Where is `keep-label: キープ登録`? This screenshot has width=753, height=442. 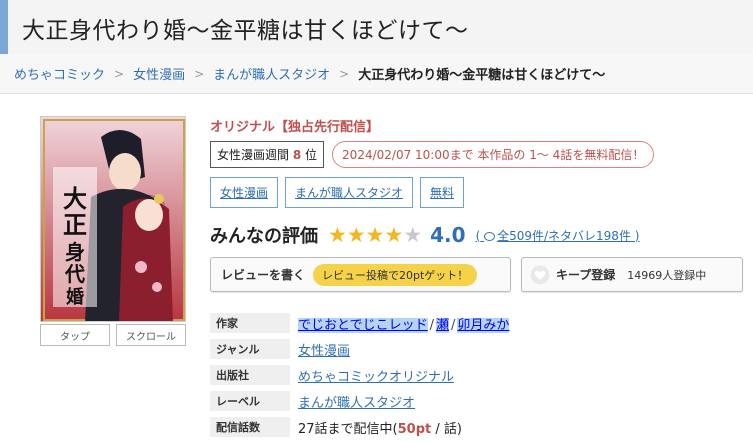
keep-label: キープ登録 is located at coordinates (586, 275).